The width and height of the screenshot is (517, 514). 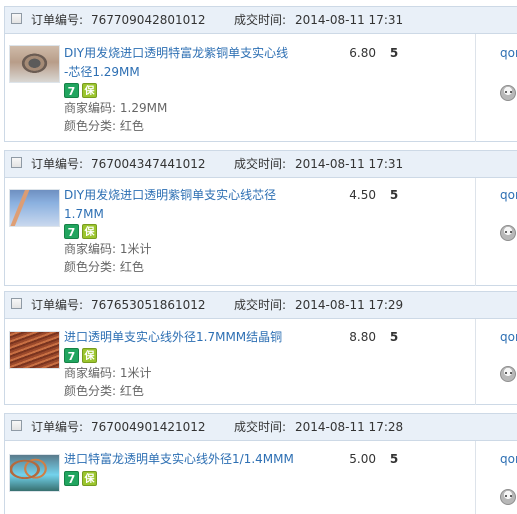 What do you see at coordinates (148, 20) in the screenshot?
I see `order-number: 767709042801012` at bounding box center [148, 20].